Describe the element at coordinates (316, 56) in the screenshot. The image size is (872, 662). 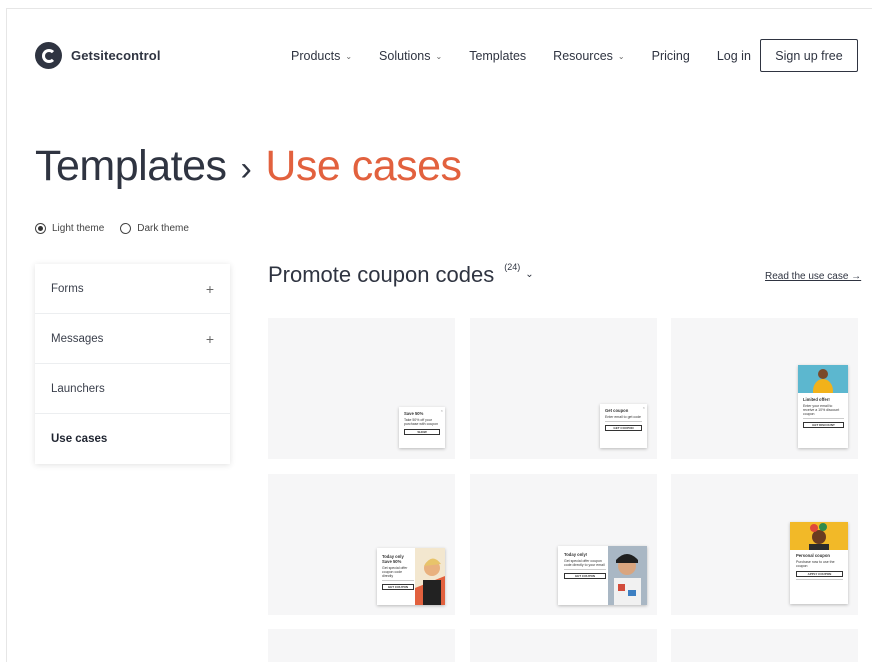
I see `nav-label: Products` at that location.